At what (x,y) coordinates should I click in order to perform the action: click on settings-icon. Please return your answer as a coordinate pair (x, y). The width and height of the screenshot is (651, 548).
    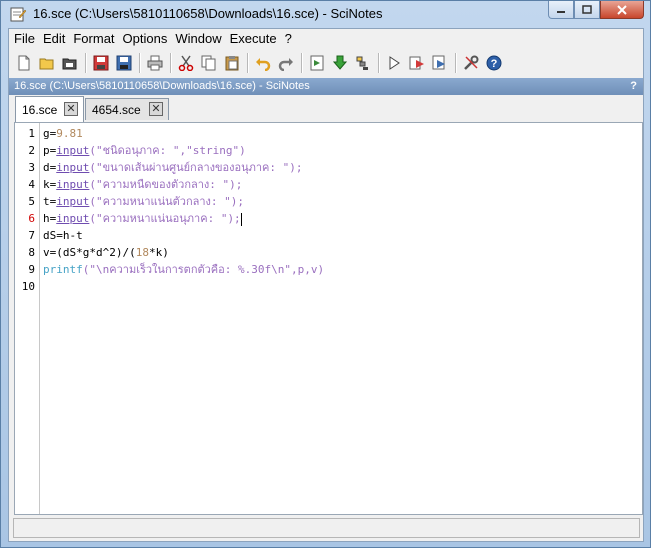
    Looking at the image, I should click on (471, 62).